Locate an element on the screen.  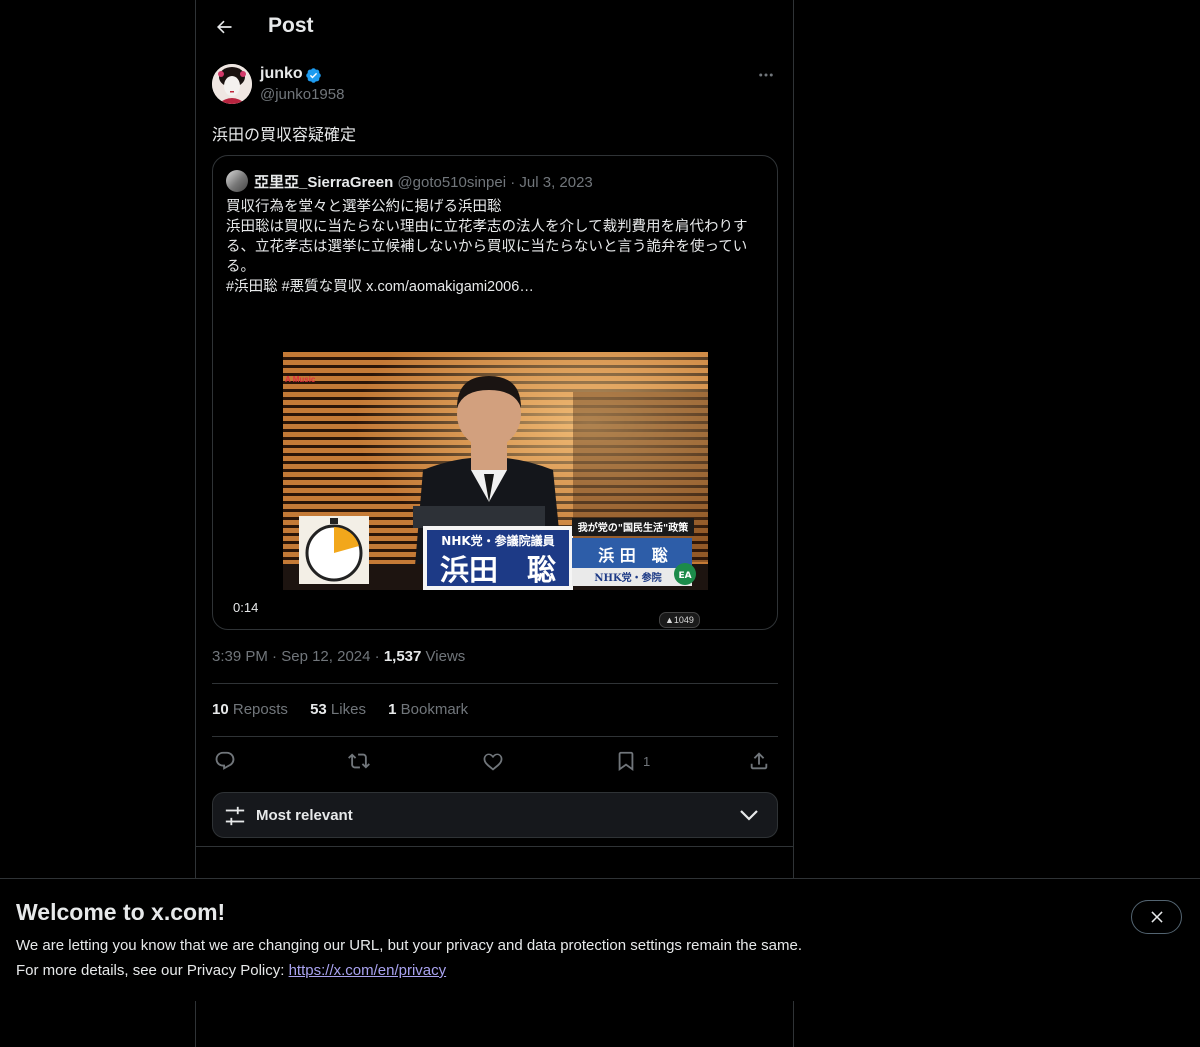
bookmarks-count: 1 is located at coordinates (392, 709).